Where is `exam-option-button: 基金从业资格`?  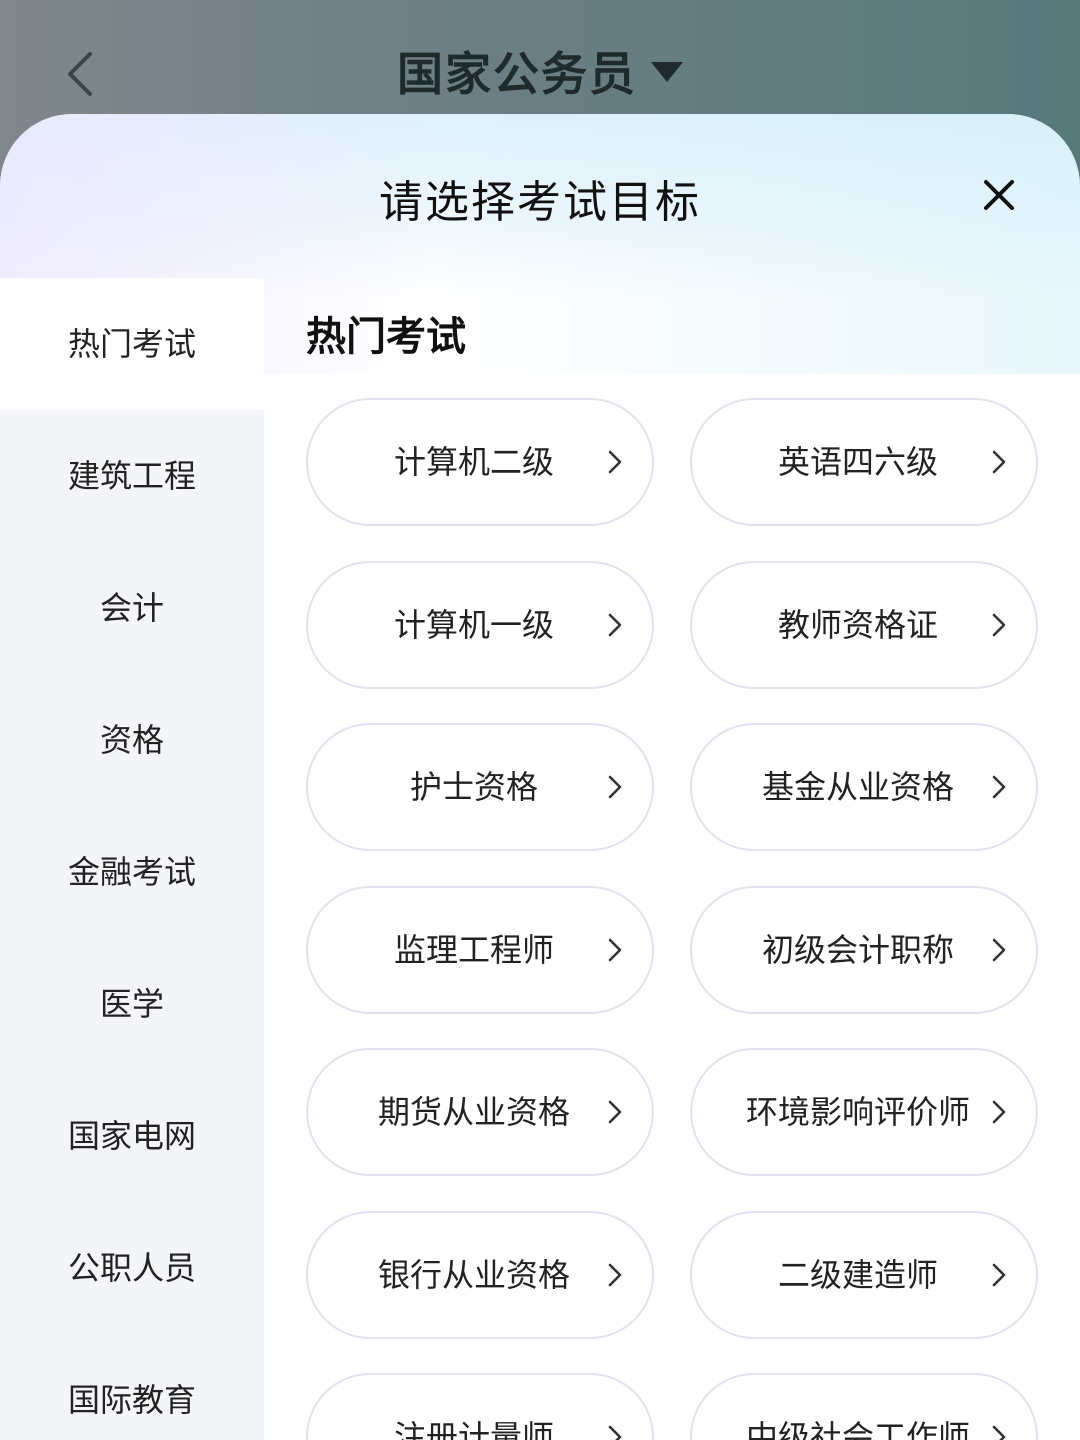 exam-option-button: 基金从业资格 is located at coordinates (864, 787).